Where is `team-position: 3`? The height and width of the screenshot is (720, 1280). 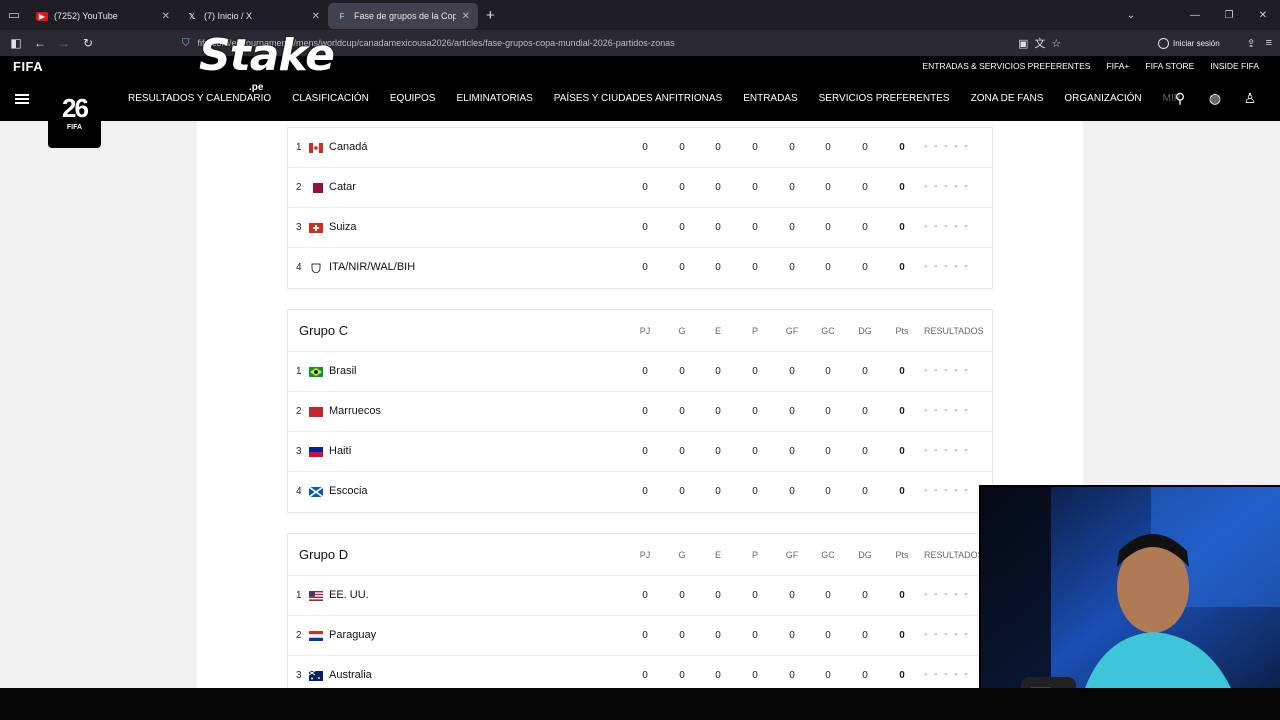
team-position: 3 is located at coordinates (299, 675).